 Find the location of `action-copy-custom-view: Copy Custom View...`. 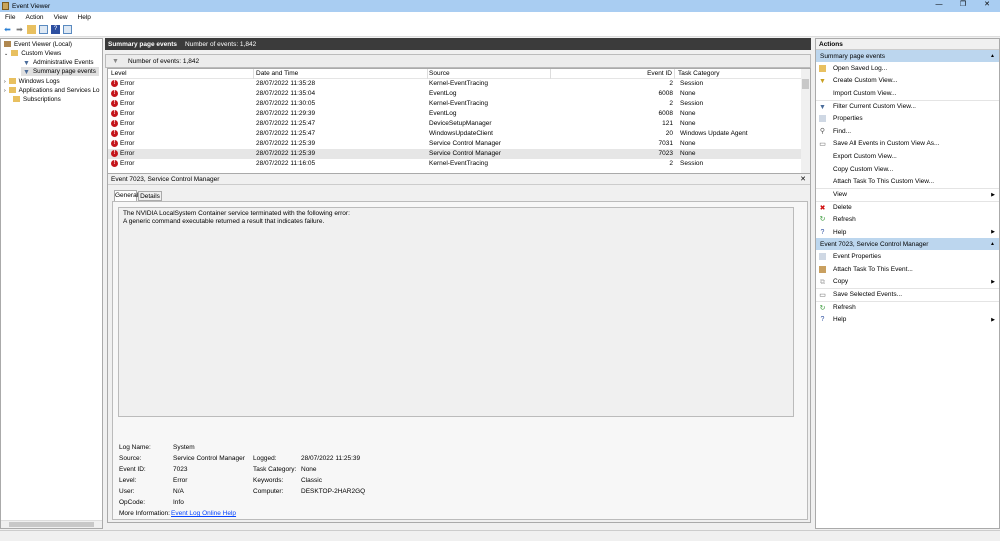

action-copy-custom-view: Copy Custom View... is located at coordinates (907, 169).